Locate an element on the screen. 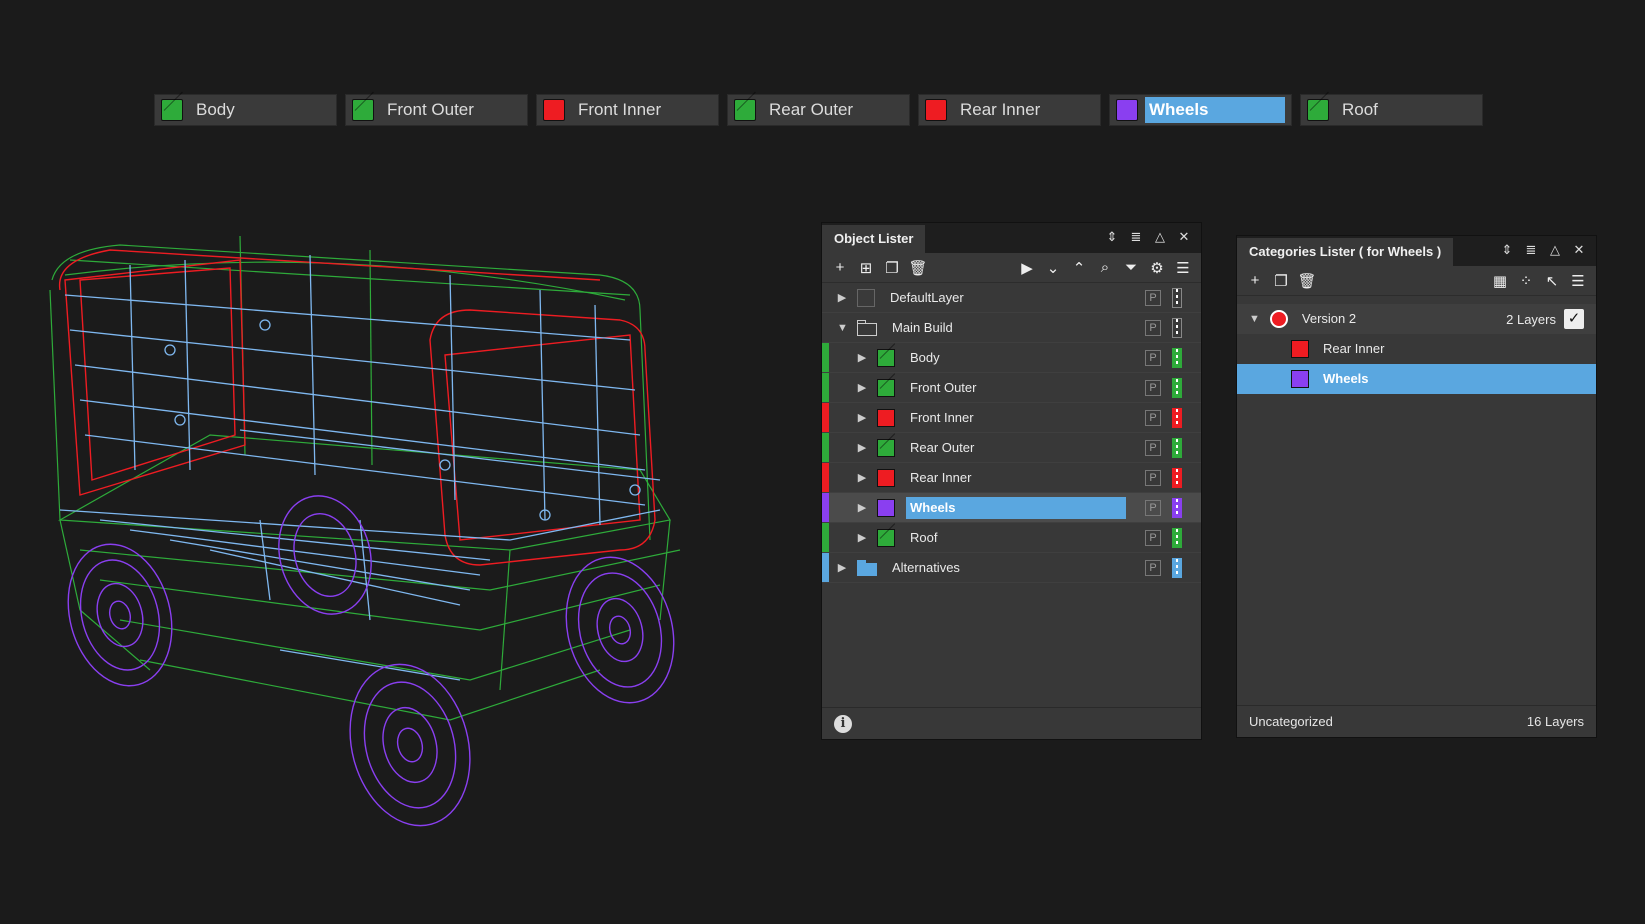 This screenshot has height=924, width=1645. chevron-up-icon: ⌃ is located at coordinates (1079, 268).